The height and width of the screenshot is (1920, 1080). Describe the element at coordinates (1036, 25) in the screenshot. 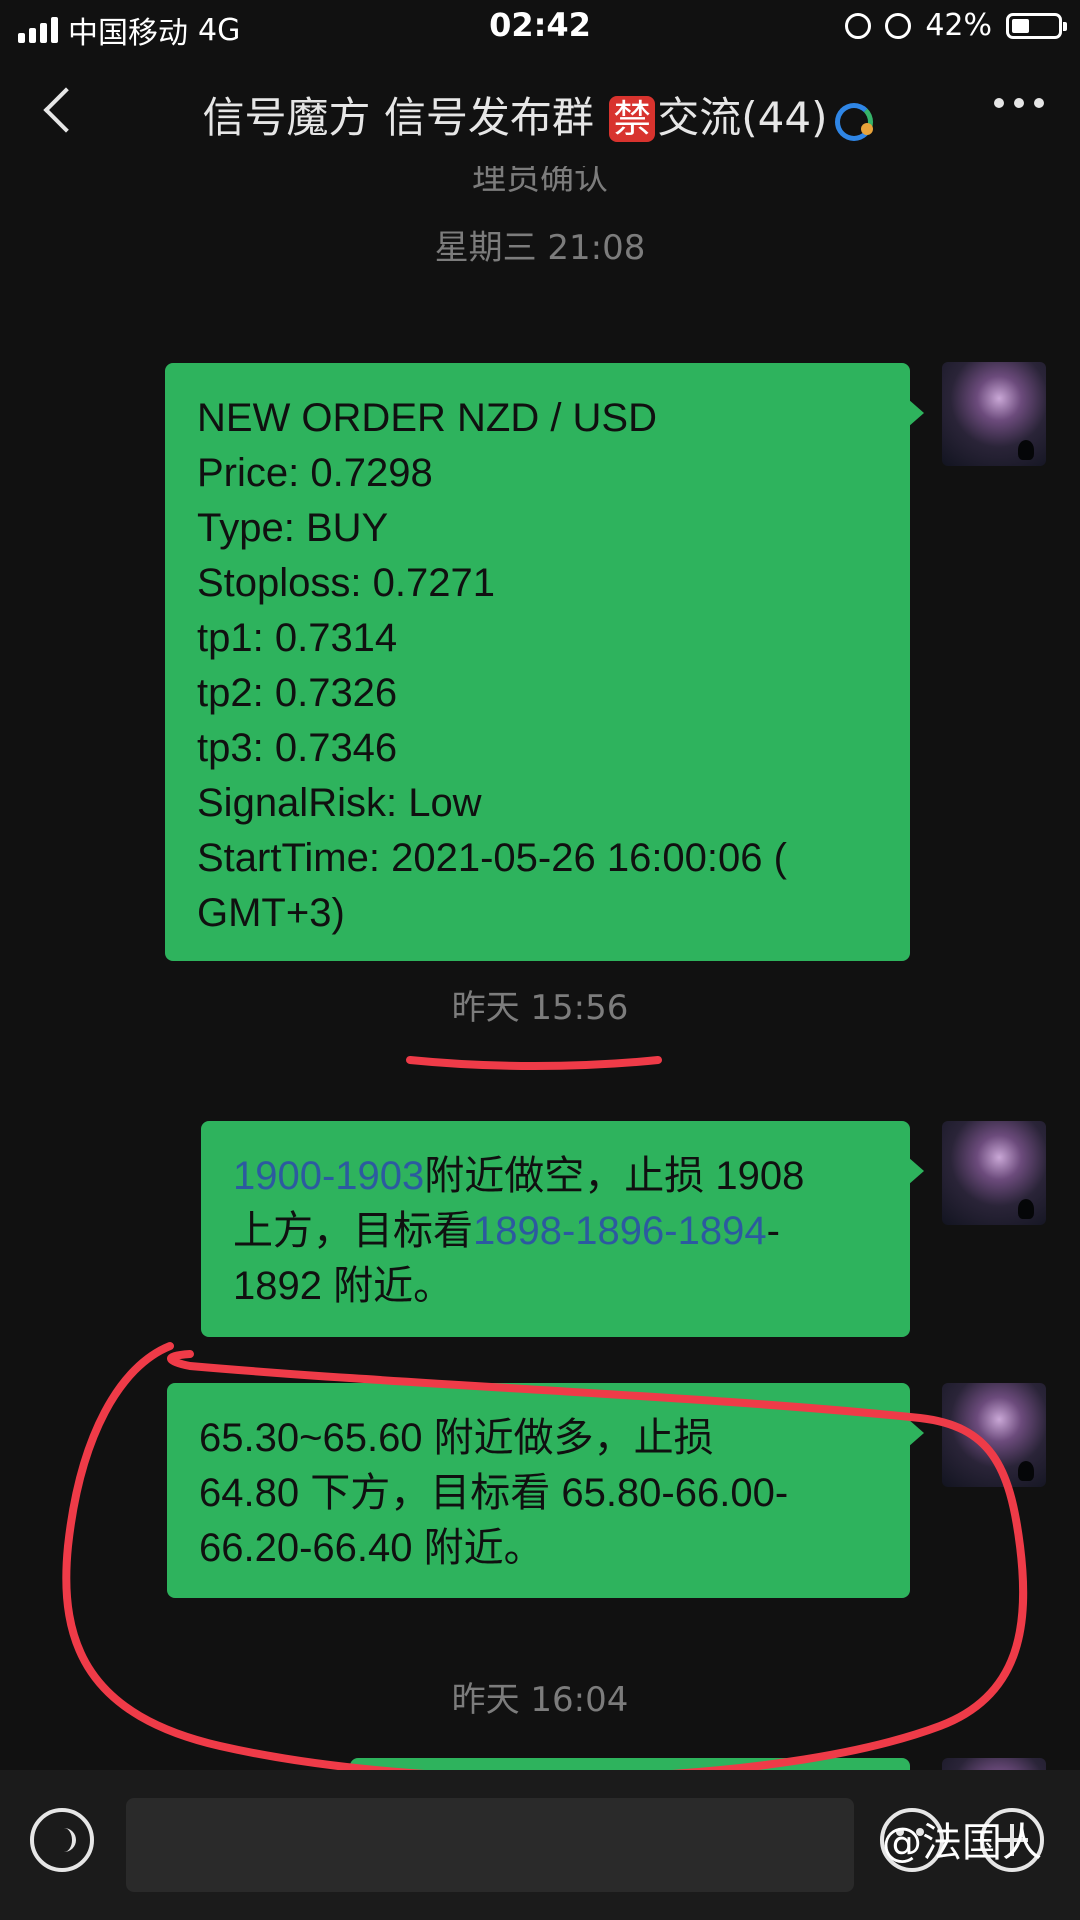

I see `battery-icon` at that location.